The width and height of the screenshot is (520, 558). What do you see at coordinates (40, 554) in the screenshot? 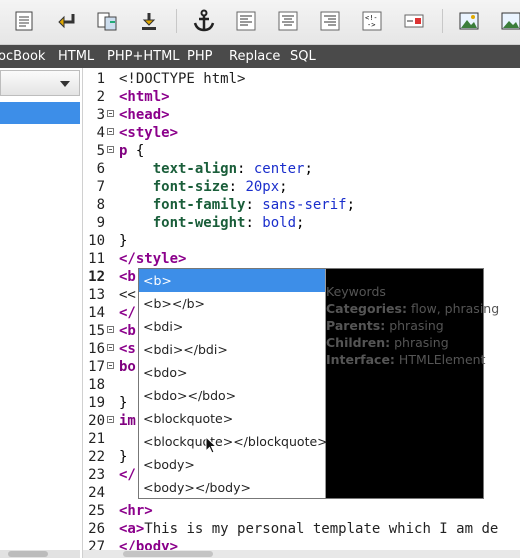
I see `horizontal-scrollbar` at bounding box center [40, 554].